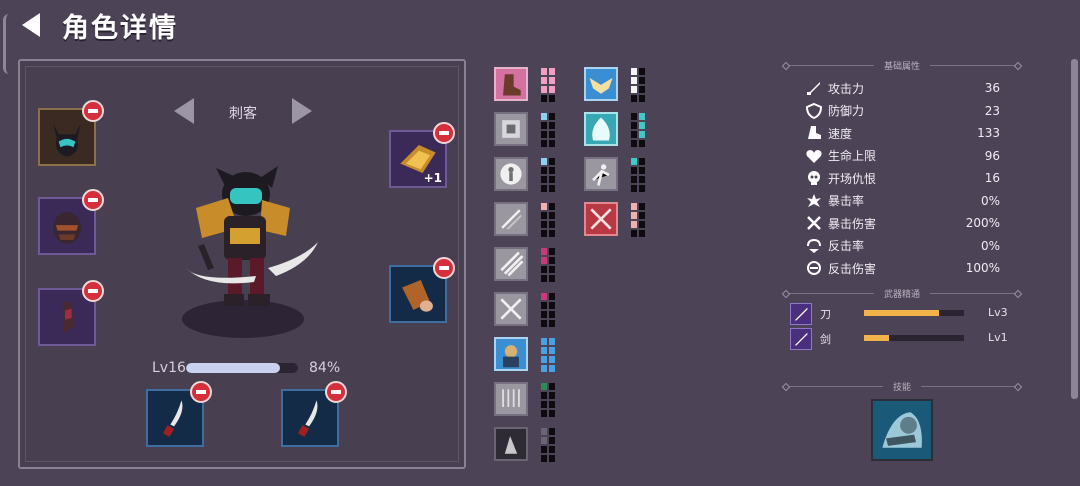  What do you see at coordinates (444, 268) in the screenshot?
I see `remove-bracer-button` at bounding box center [444, 268].